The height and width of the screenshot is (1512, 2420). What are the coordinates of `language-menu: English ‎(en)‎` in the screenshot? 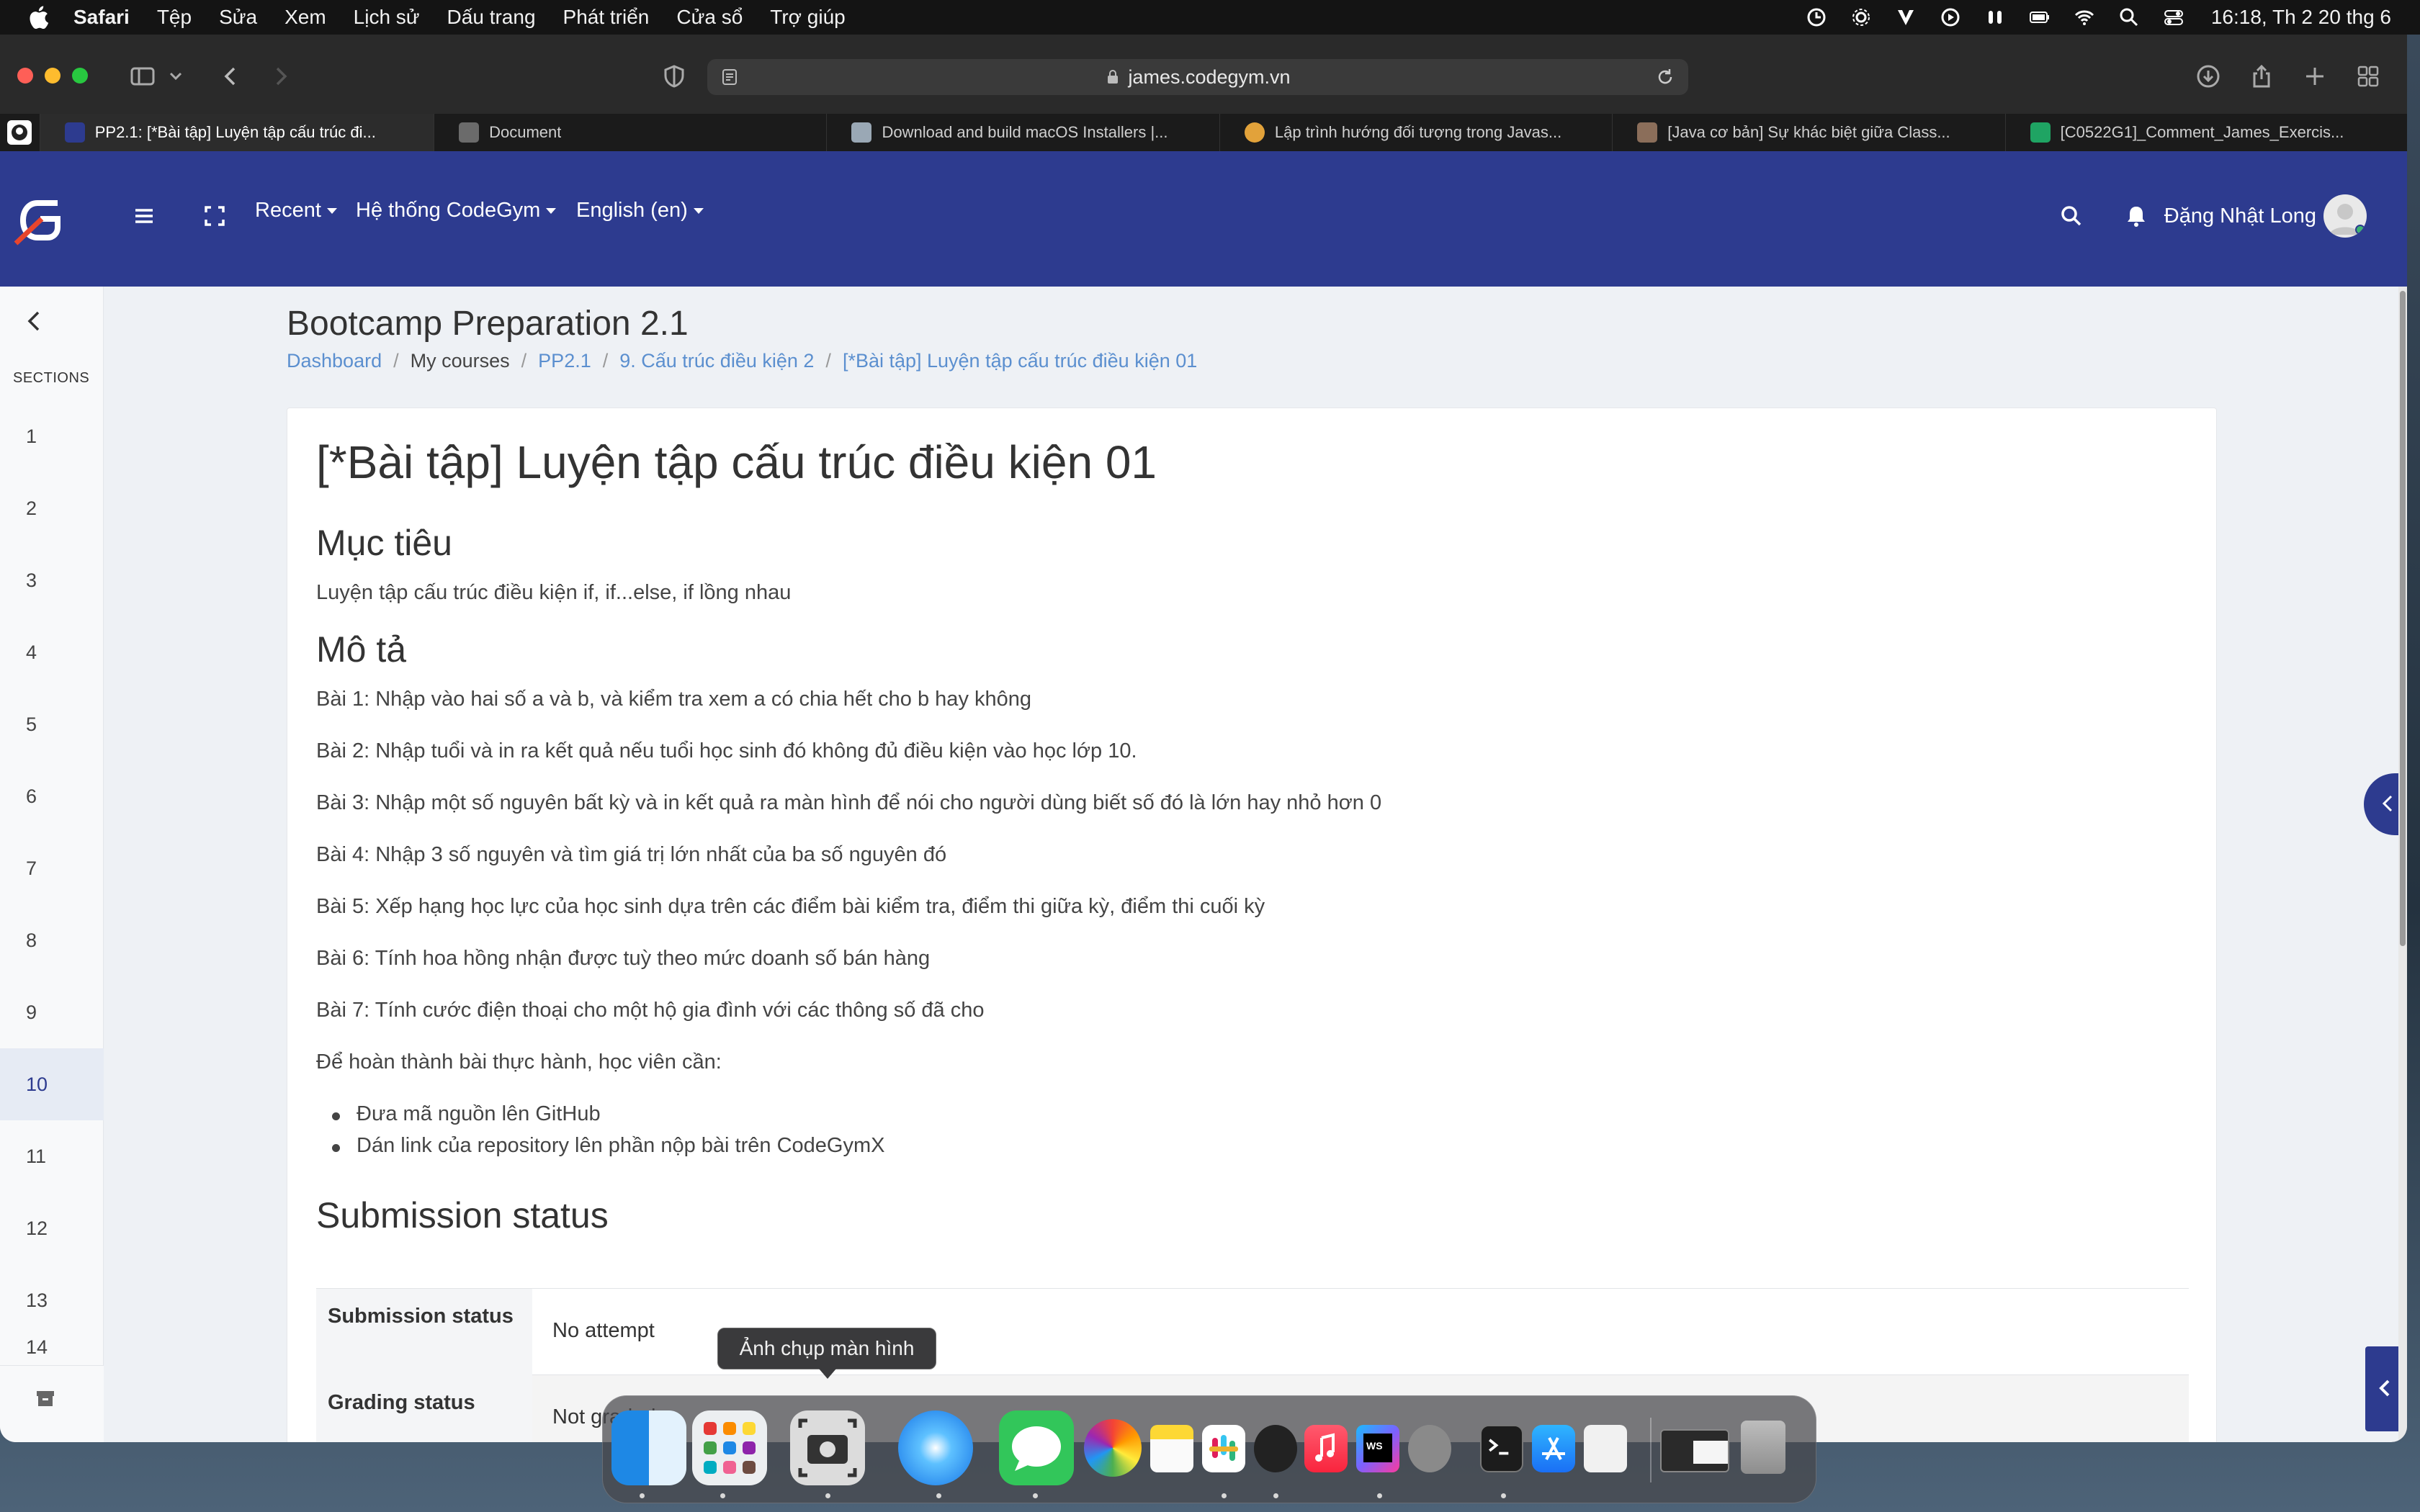 It's located at (640, 210).